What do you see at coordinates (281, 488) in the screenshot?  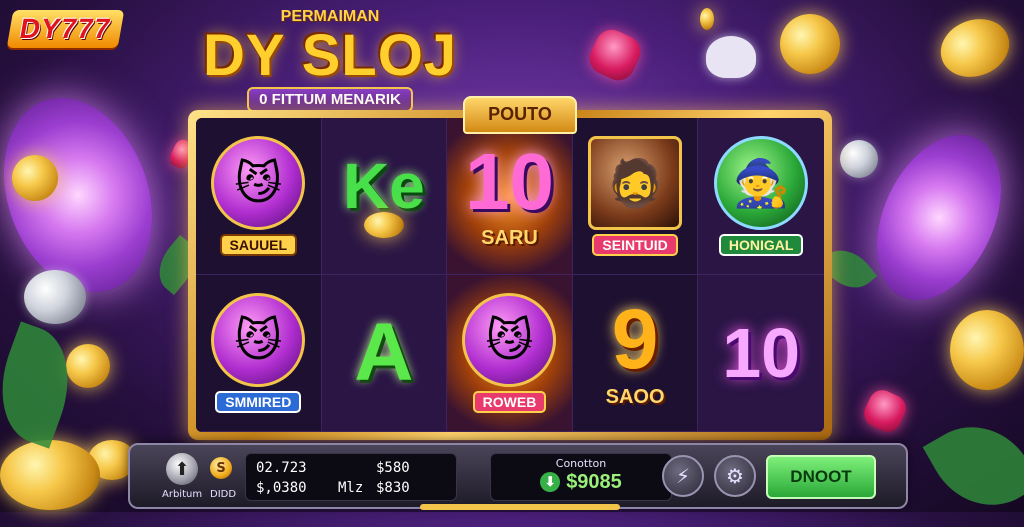 I see `total-value: $,0380` at bounding box center [281, 488].